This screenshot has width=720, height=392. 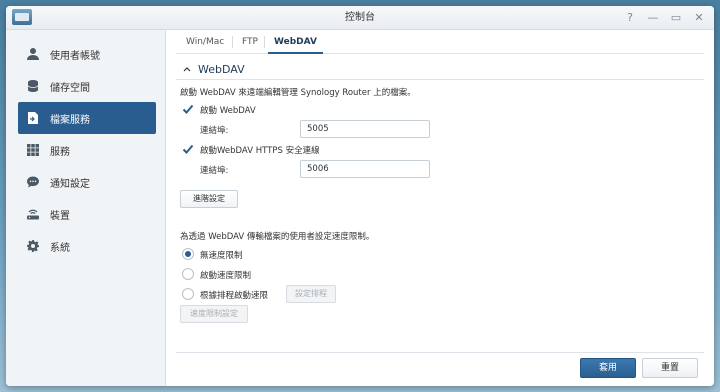 I want to click on enable-https-label: 啟動WebDAV HTTPS 安全連線, so click(x=260, y=150).